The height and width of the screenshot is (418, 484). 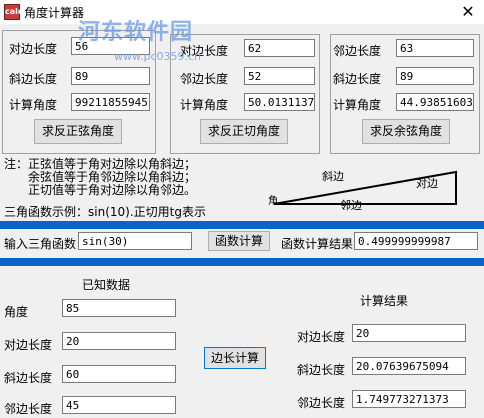 I want to click on function-input: sin(30), so click(x=135, y=241).